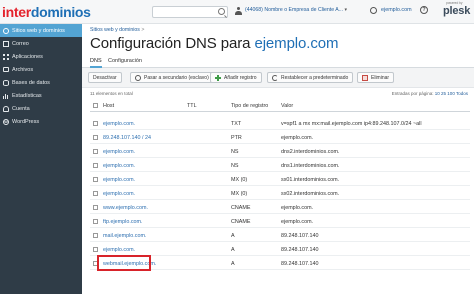 This screenshot has height=294, width=474. I want to click on add-record-button: Añadir registro, so click(236, 77).